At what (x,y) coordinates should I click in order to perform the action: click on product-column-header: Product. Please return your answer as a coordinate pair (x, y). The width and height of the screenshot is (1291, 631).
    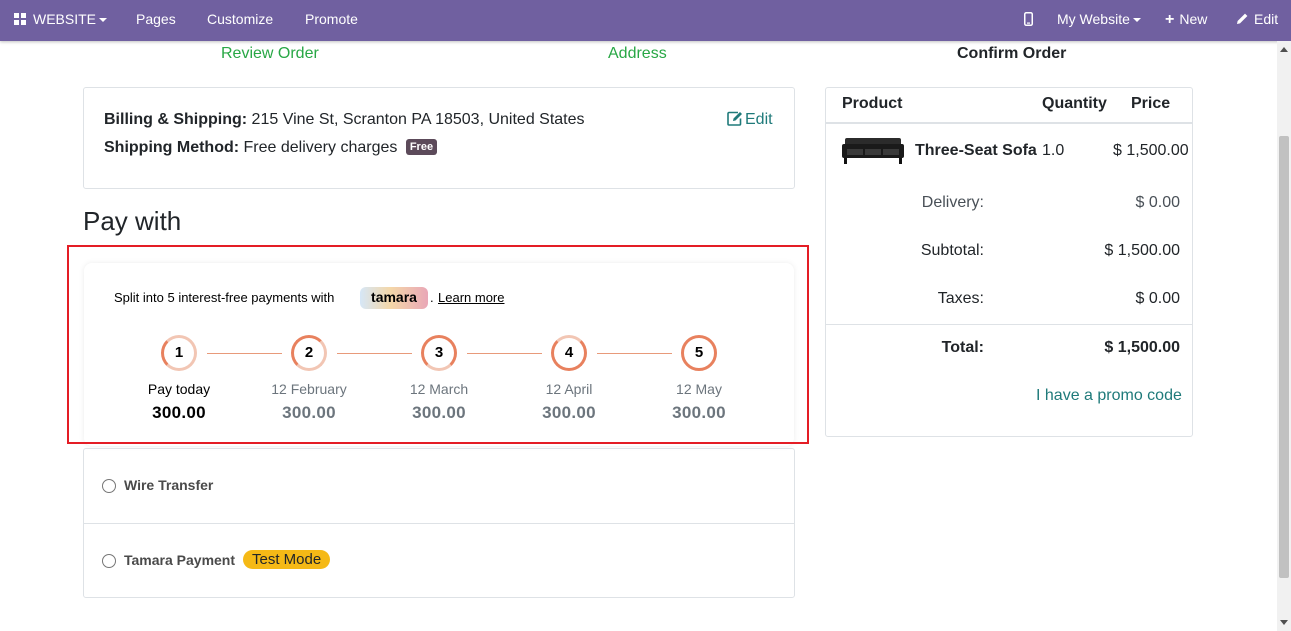
    Looking at the image, I should click on (872, 103).